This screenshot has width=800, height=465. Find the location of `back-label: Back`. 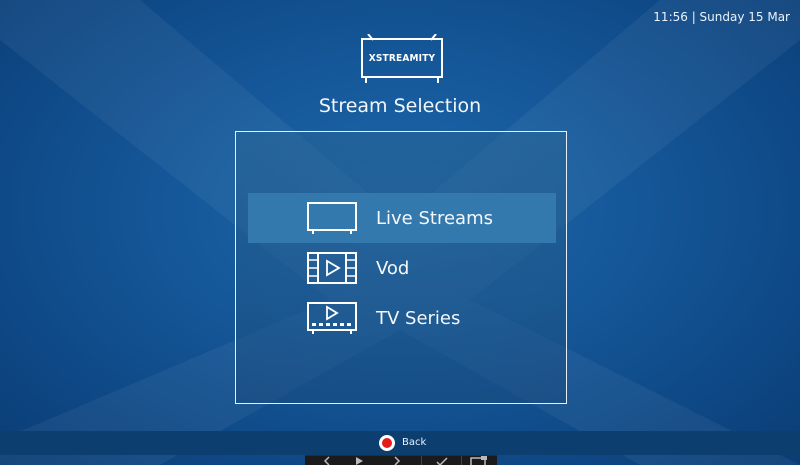

back-label: Back is located at coordinates (414, 442).